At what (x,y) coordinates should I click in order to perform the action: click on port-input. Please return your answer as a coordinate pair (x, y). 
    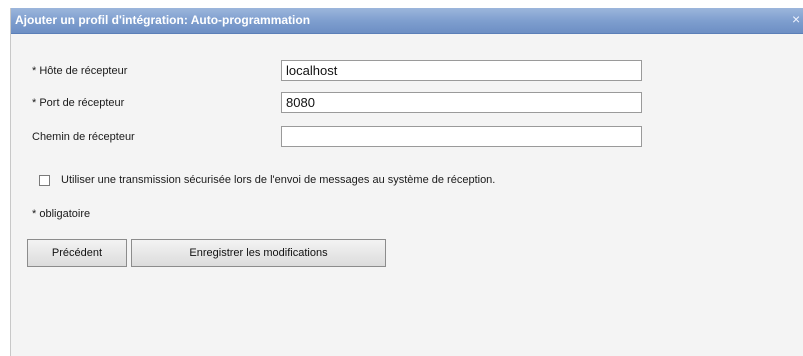
    Looking at the image, I should click on (461, 102).